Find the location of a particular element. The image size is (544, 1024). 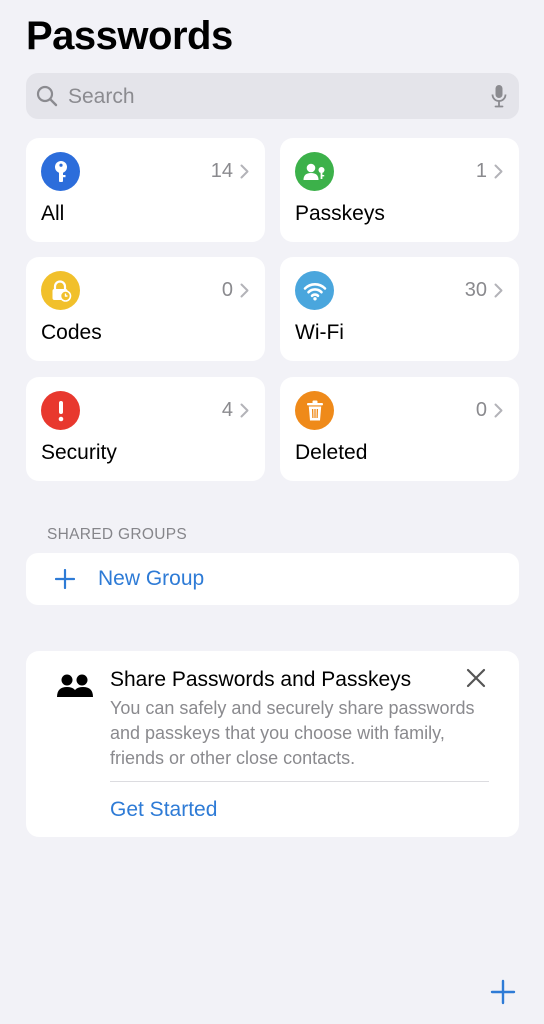

page-title: Passwords is located at coordinates (129, 36).